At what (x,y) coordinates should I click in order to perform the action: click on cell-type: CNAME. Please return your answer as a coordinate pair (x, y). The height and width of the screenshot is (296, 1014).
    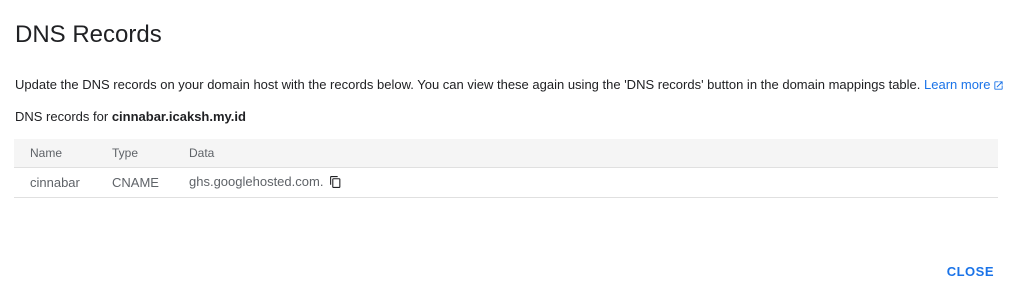
    Looking at the image, I should click on (150, 182).